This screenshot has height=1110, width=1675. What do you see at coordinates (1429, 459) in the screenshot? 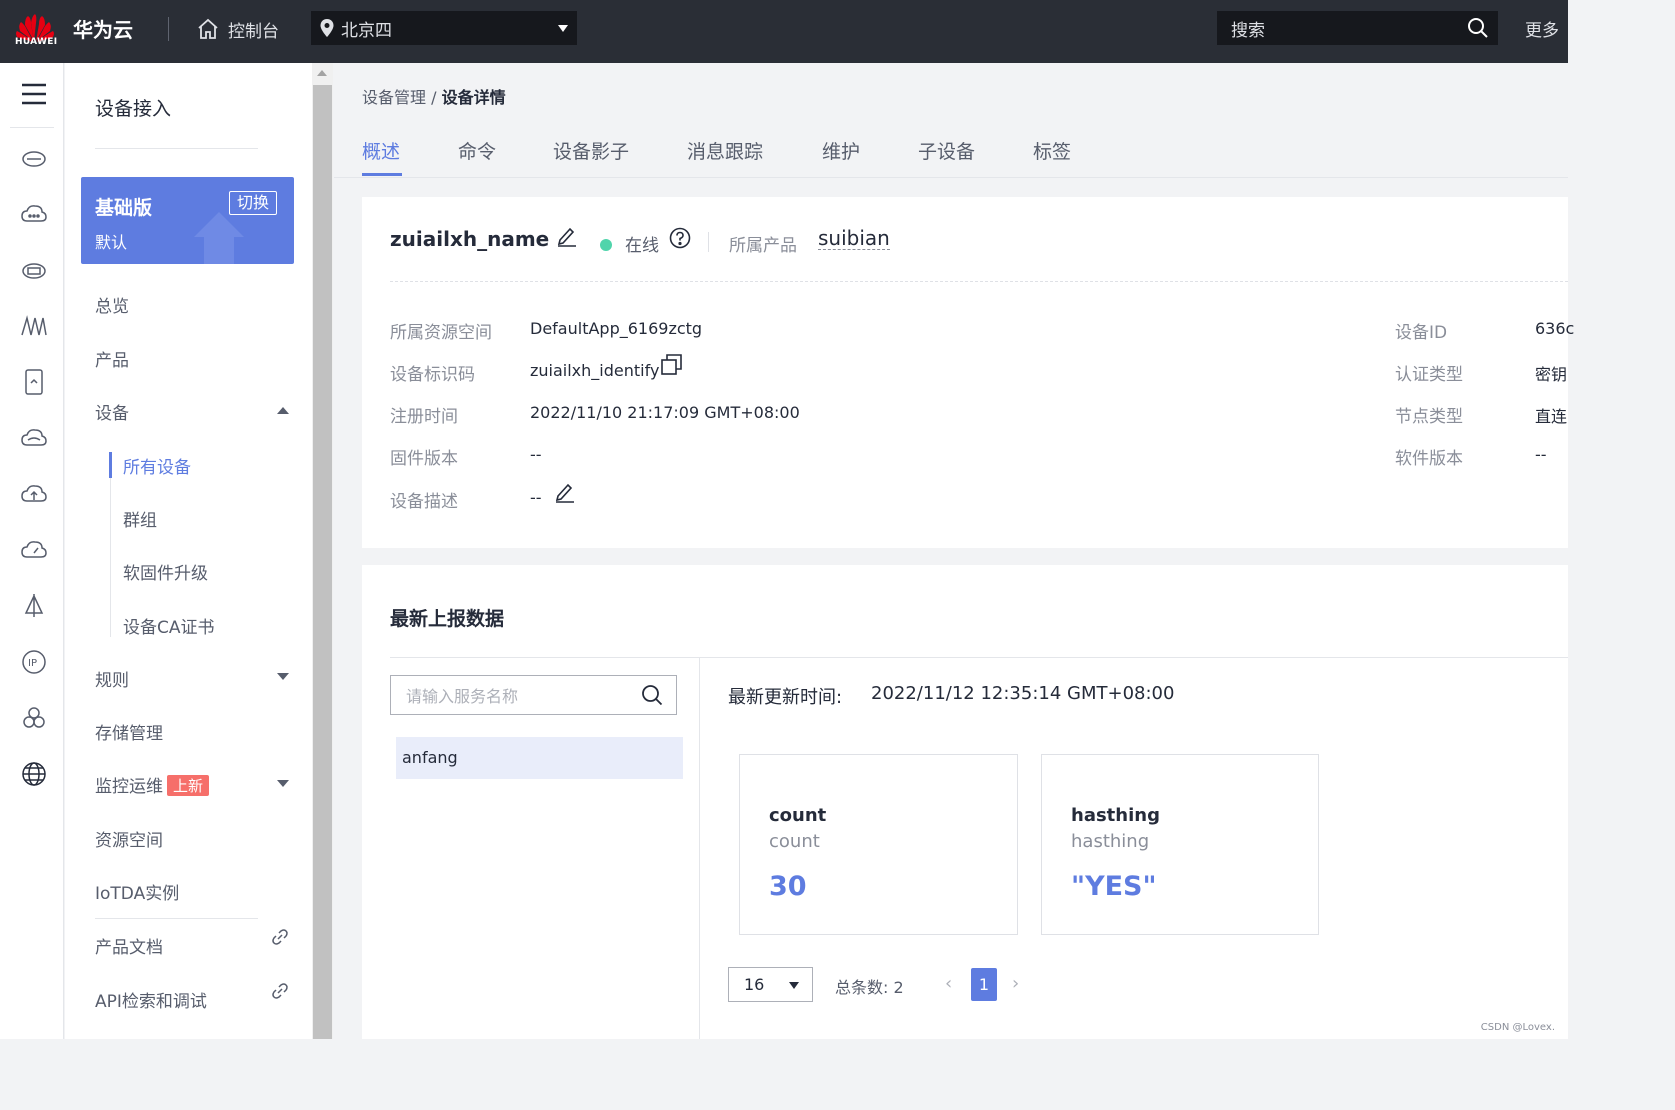
I see `field-label: 软件版本` at bounding box center [1429, 459].